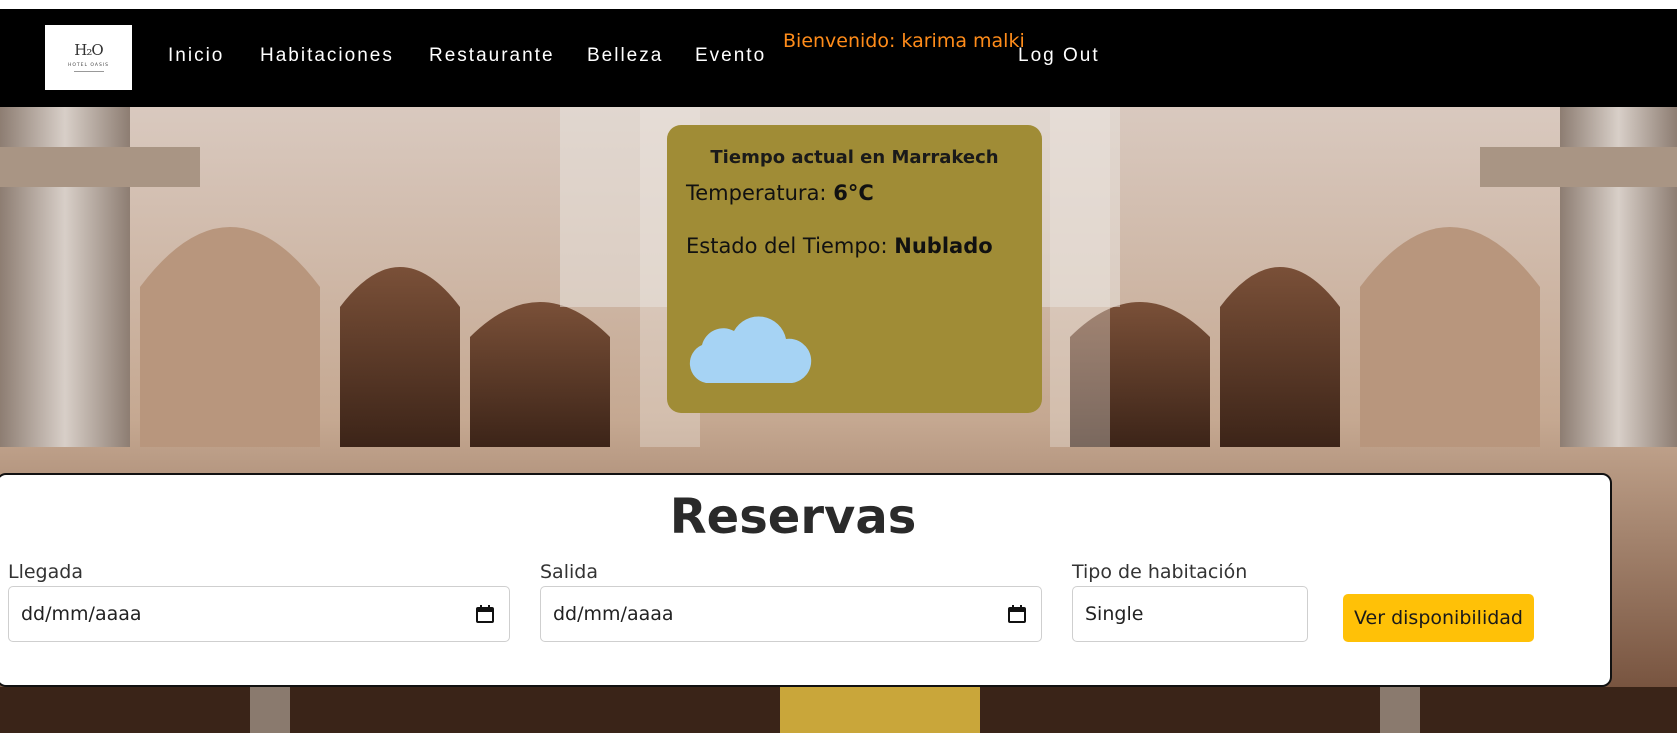  What do you see at coordinates (259, 614) in the screenshot?
I see `arrival-date-input: dd/mm/aaaa` at bounding box center [259, 614].